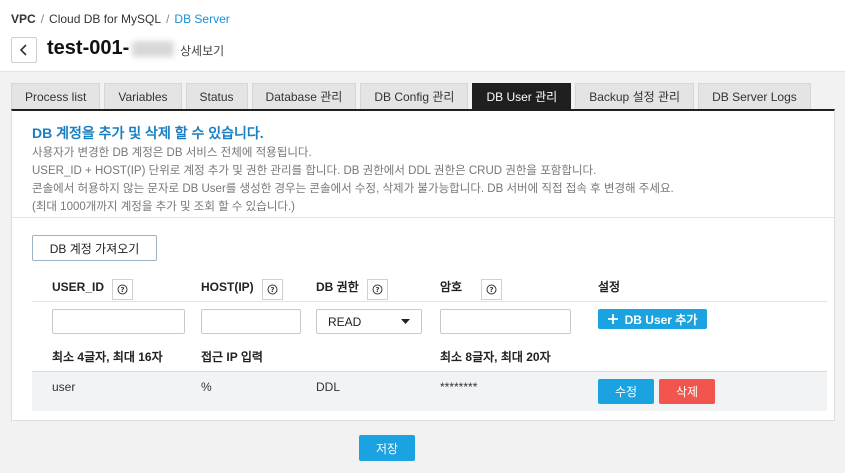  I want to click on page-title: test-001-, so click(111, 48).